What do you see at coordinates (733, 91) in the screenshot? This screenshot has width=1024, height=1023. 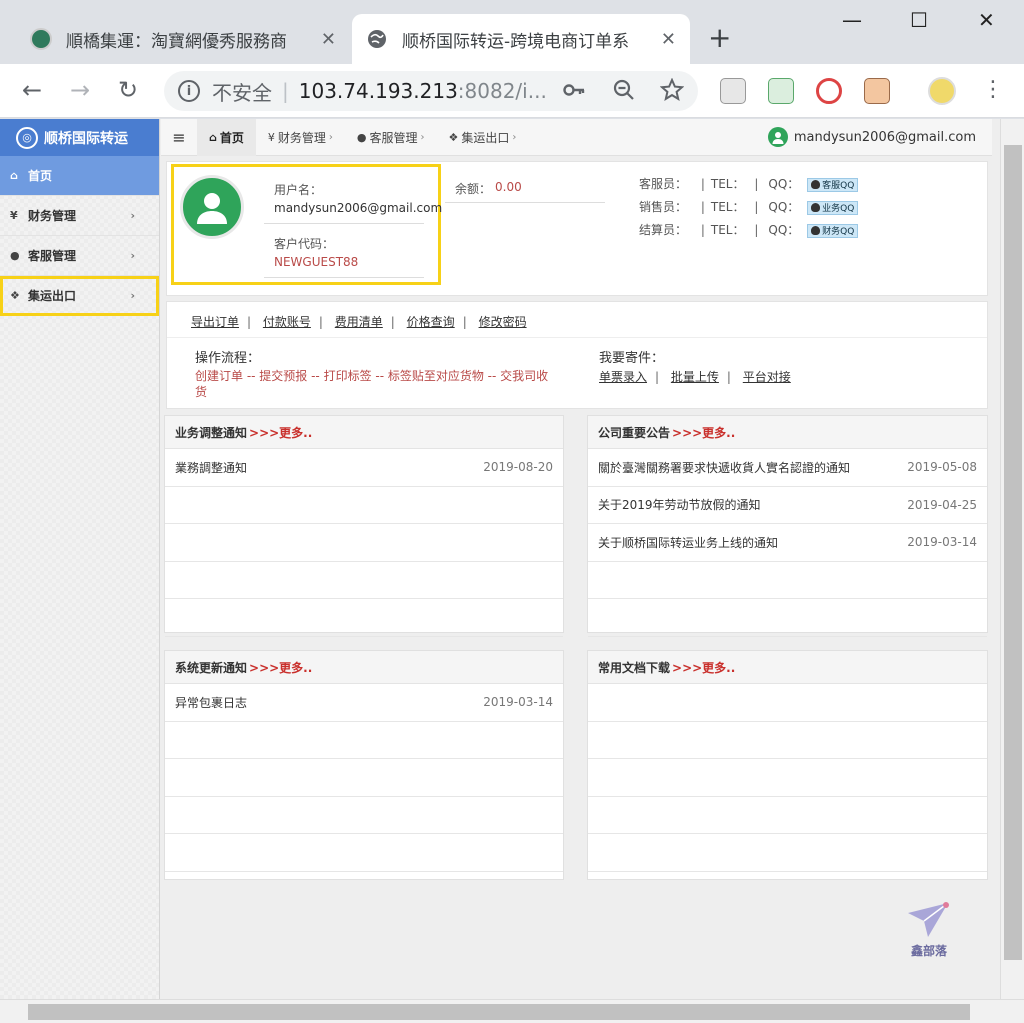 I see `extension-icon` at bounding box center [733, 91].